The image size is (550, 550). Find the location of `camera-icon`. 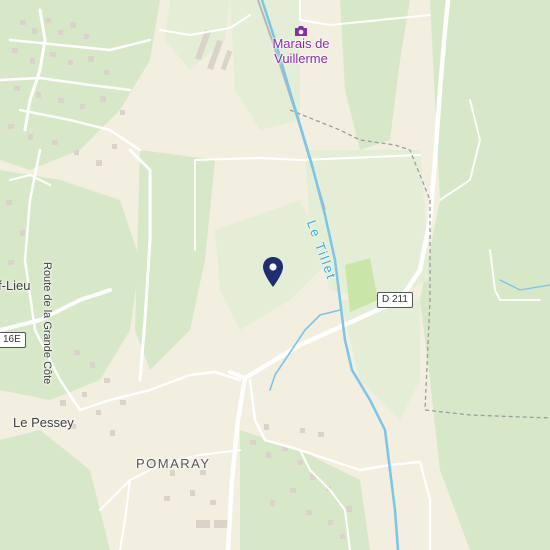

camera-icon is located at coordinates (301, 30).